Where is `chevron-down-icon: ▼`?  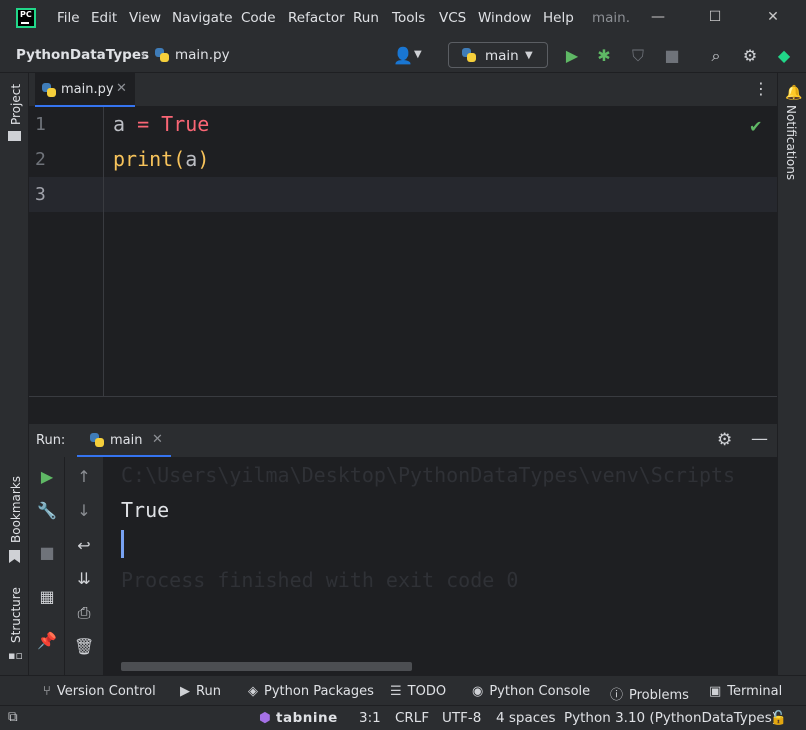 chevron-down-icon: ▼ is located at coordinates (418, 54).